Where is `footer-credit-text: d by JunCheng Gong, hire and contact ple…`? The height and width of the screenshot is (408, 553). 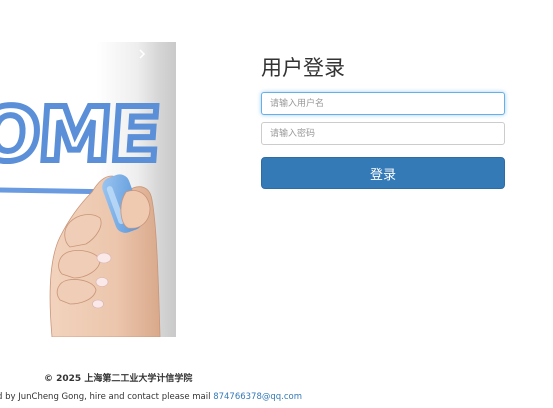 footer-credit-text: d by JunCheng Gong, hire and contact ple… is located at coordinates (107, 397).